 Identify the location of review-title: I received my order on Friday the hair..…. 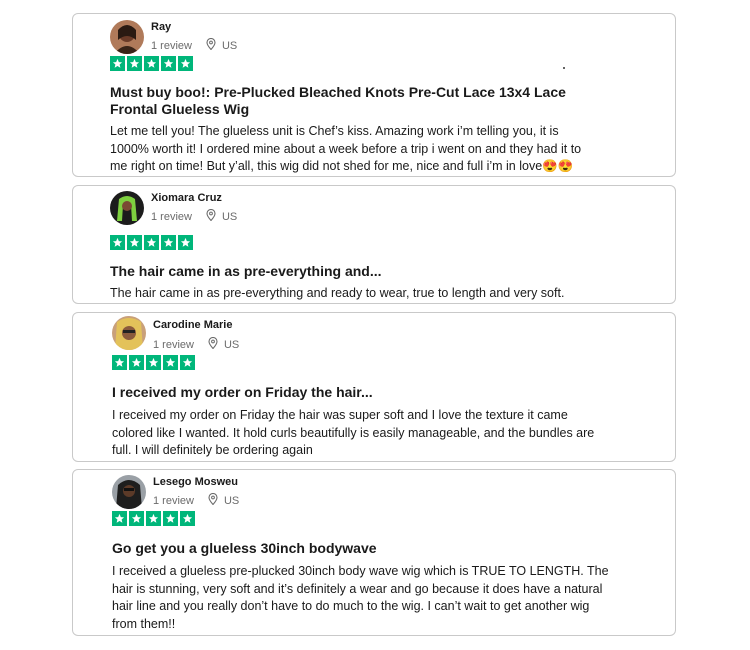
(362, 392).